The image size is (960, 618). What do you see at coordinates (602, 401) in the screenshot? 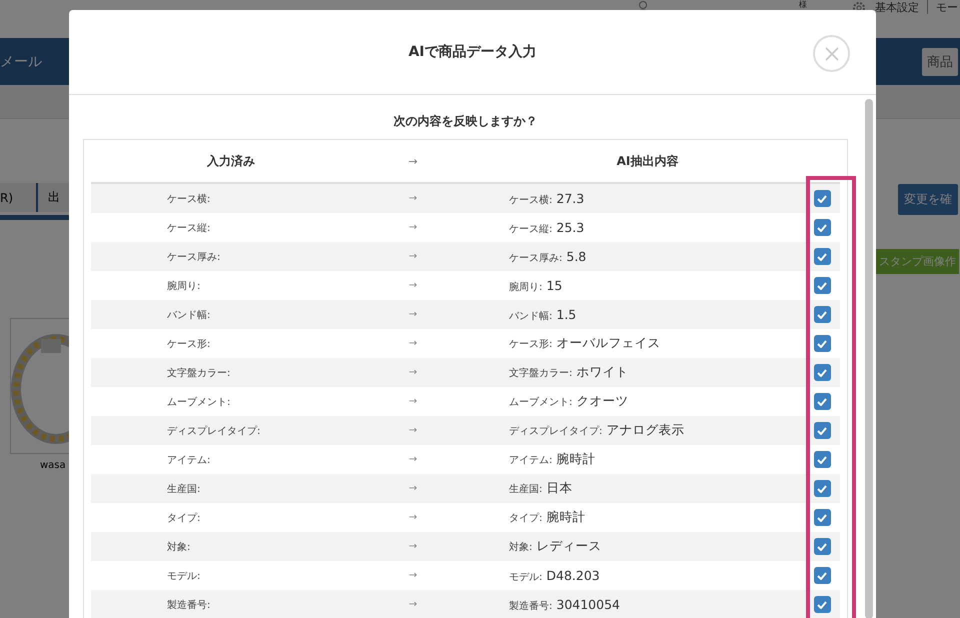
I see `field-value: クオーツ` at bounding box center [602, 401].